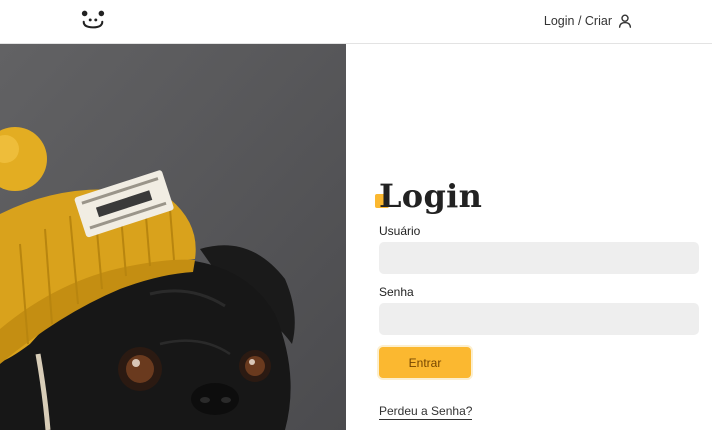 Image resolution: width=712 pixels, height=430 pixels. Describe the element at coordinates (577, 21) in the screenshot. I see `login-link-label: Login / Criar` at that location.